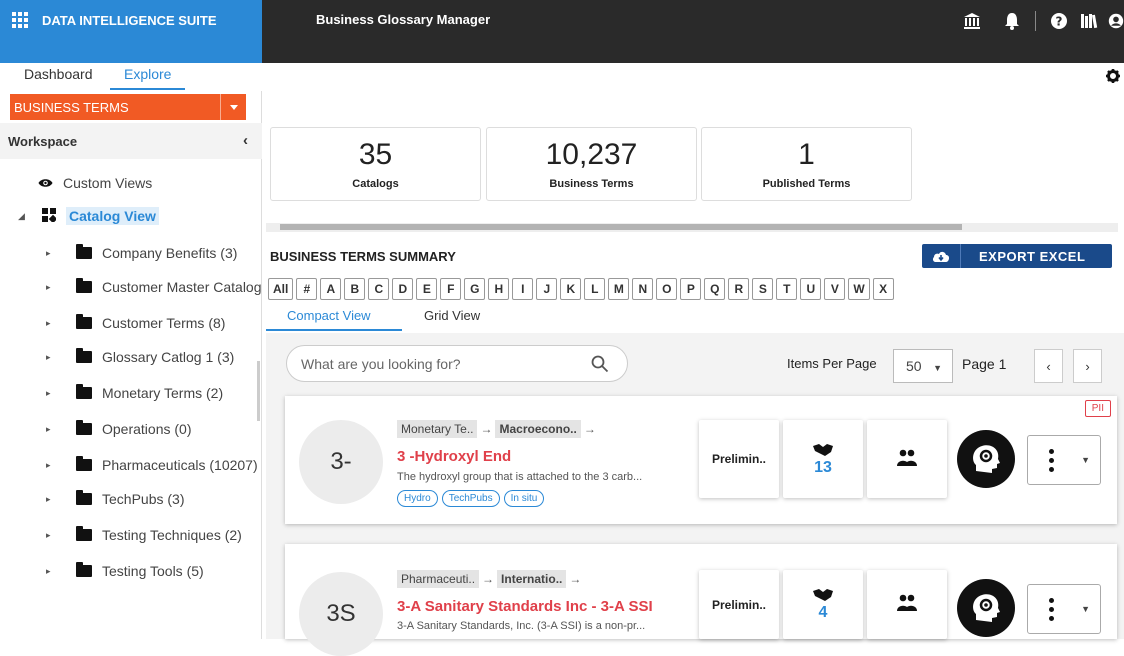 The height and width of the screenshot is (656, 1124). I want to click on catalog-view-item: ◢ Catalog View, so click(88, 216).